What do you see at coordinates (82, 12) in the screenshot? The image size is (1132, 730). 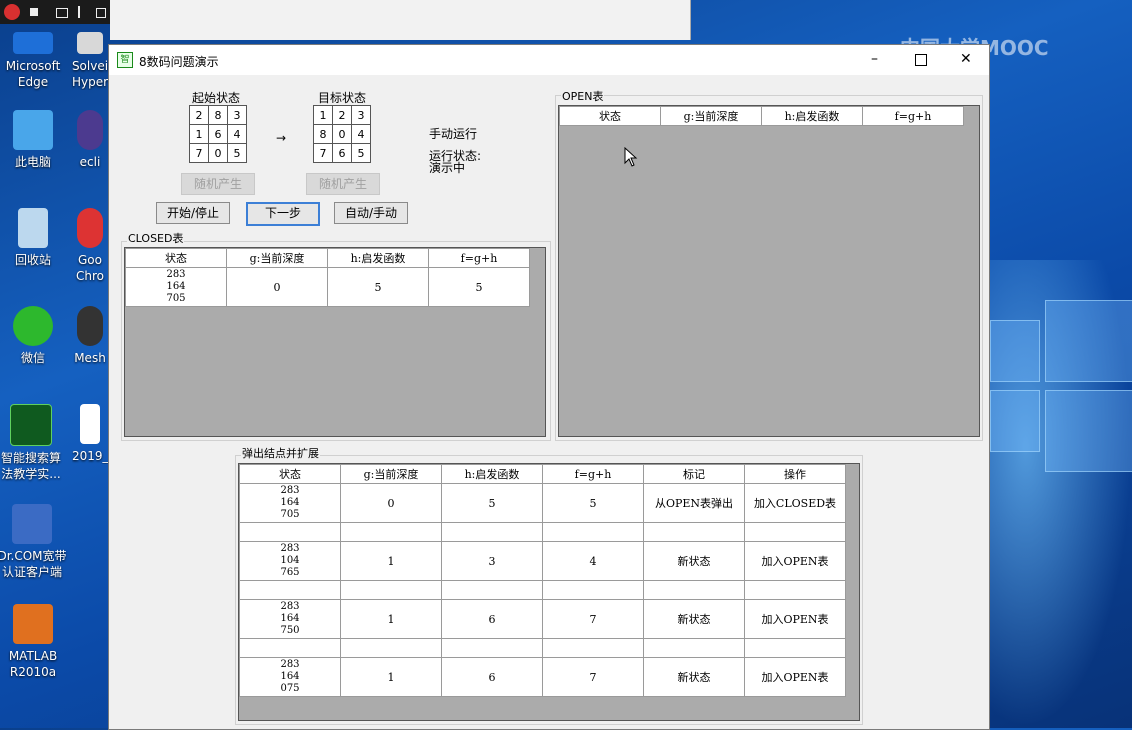 I see `pen-icon` at bounding box center [82, 12].